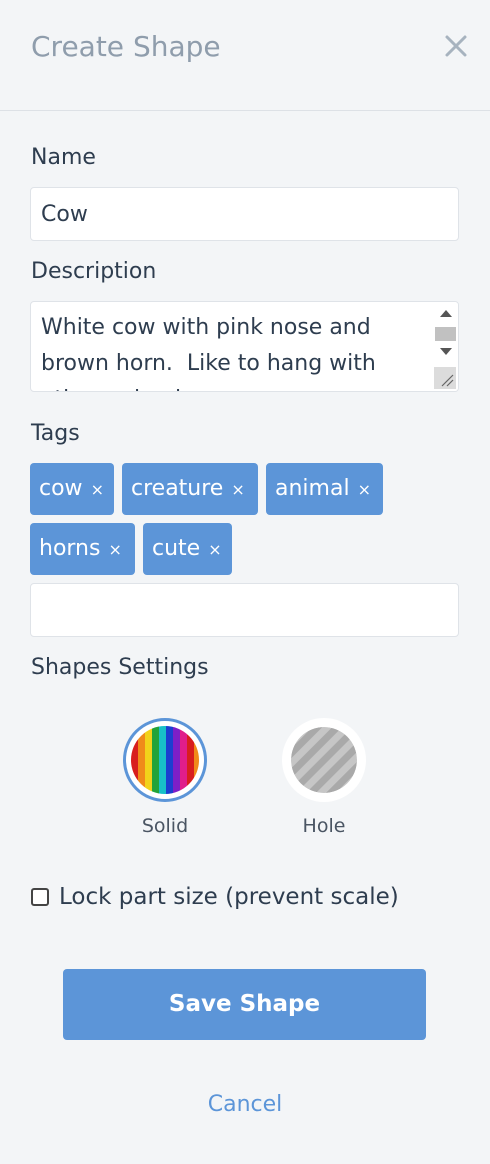 This screenshot has height=1164, width=490. I want to click on tag-chip: animal ×, so click(324, 489).